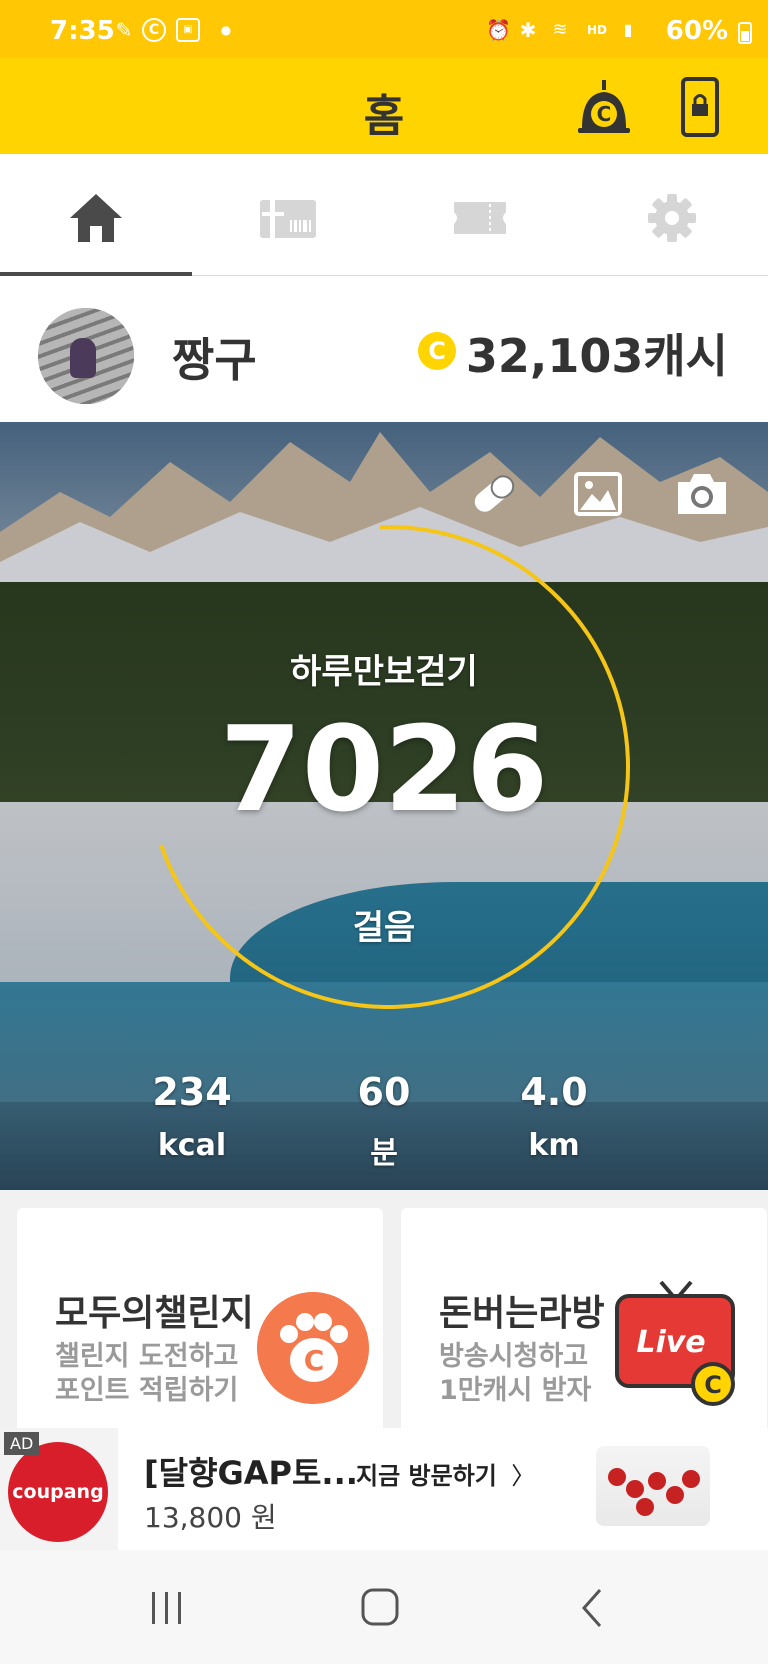 This screenshot has width=768, height=1664. I want to click on bluetooth-icon: ✱, so click(528, 30).